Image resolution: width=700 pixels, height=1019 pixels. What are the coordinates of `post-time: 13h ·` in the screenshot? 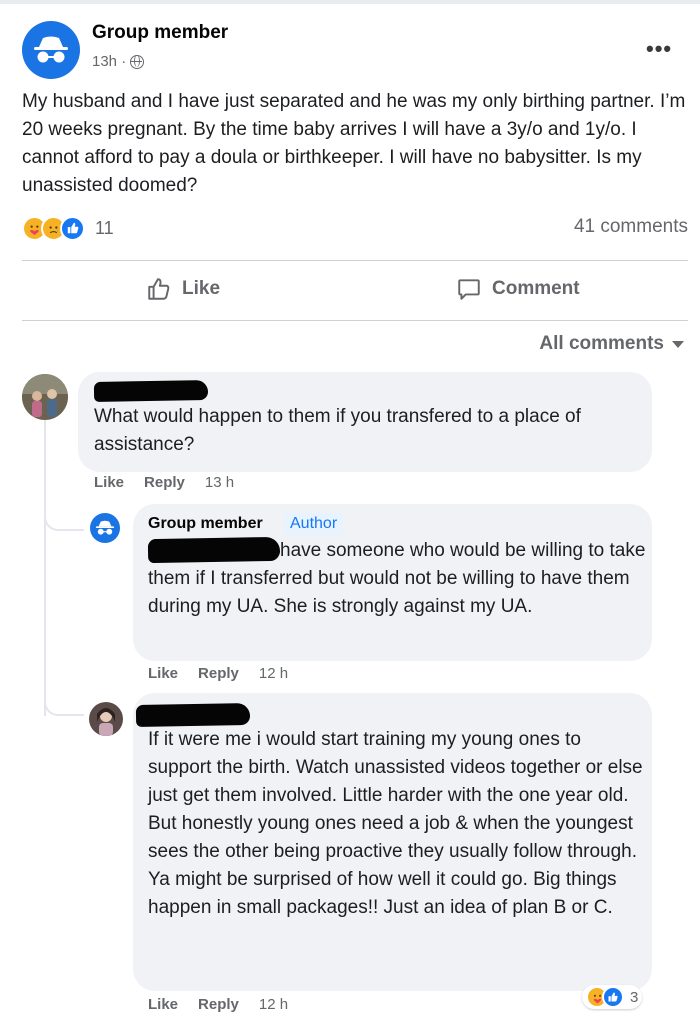 It's located at (109, 61).